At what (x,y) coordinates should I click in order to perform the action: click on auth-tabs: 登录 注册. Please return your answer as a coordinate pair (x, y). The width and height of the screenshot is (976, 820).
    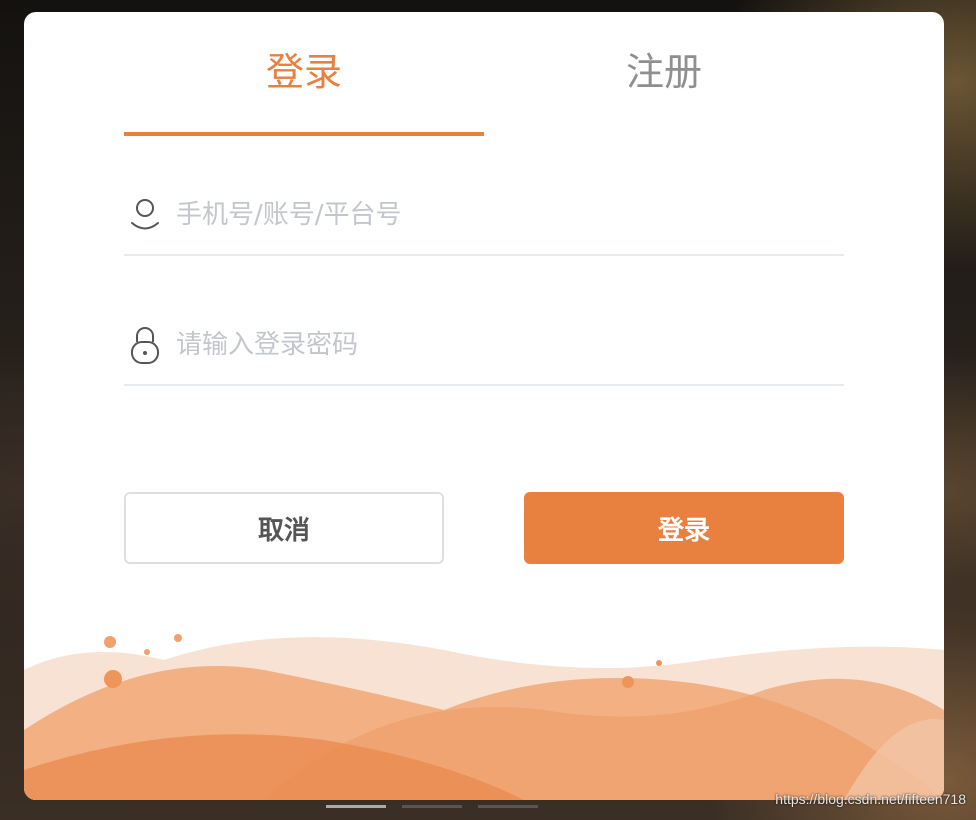
    Looking at the image, I should click on (484, 89).